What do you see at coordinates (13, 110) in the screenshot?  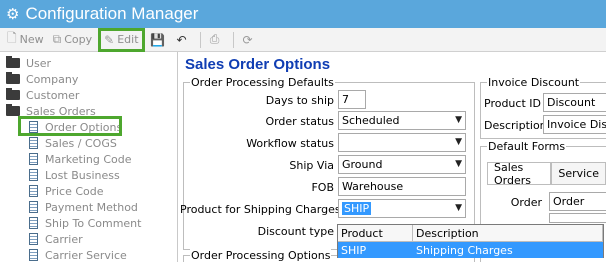 I see `folder-open-icon` at bounding box center [13, 110].